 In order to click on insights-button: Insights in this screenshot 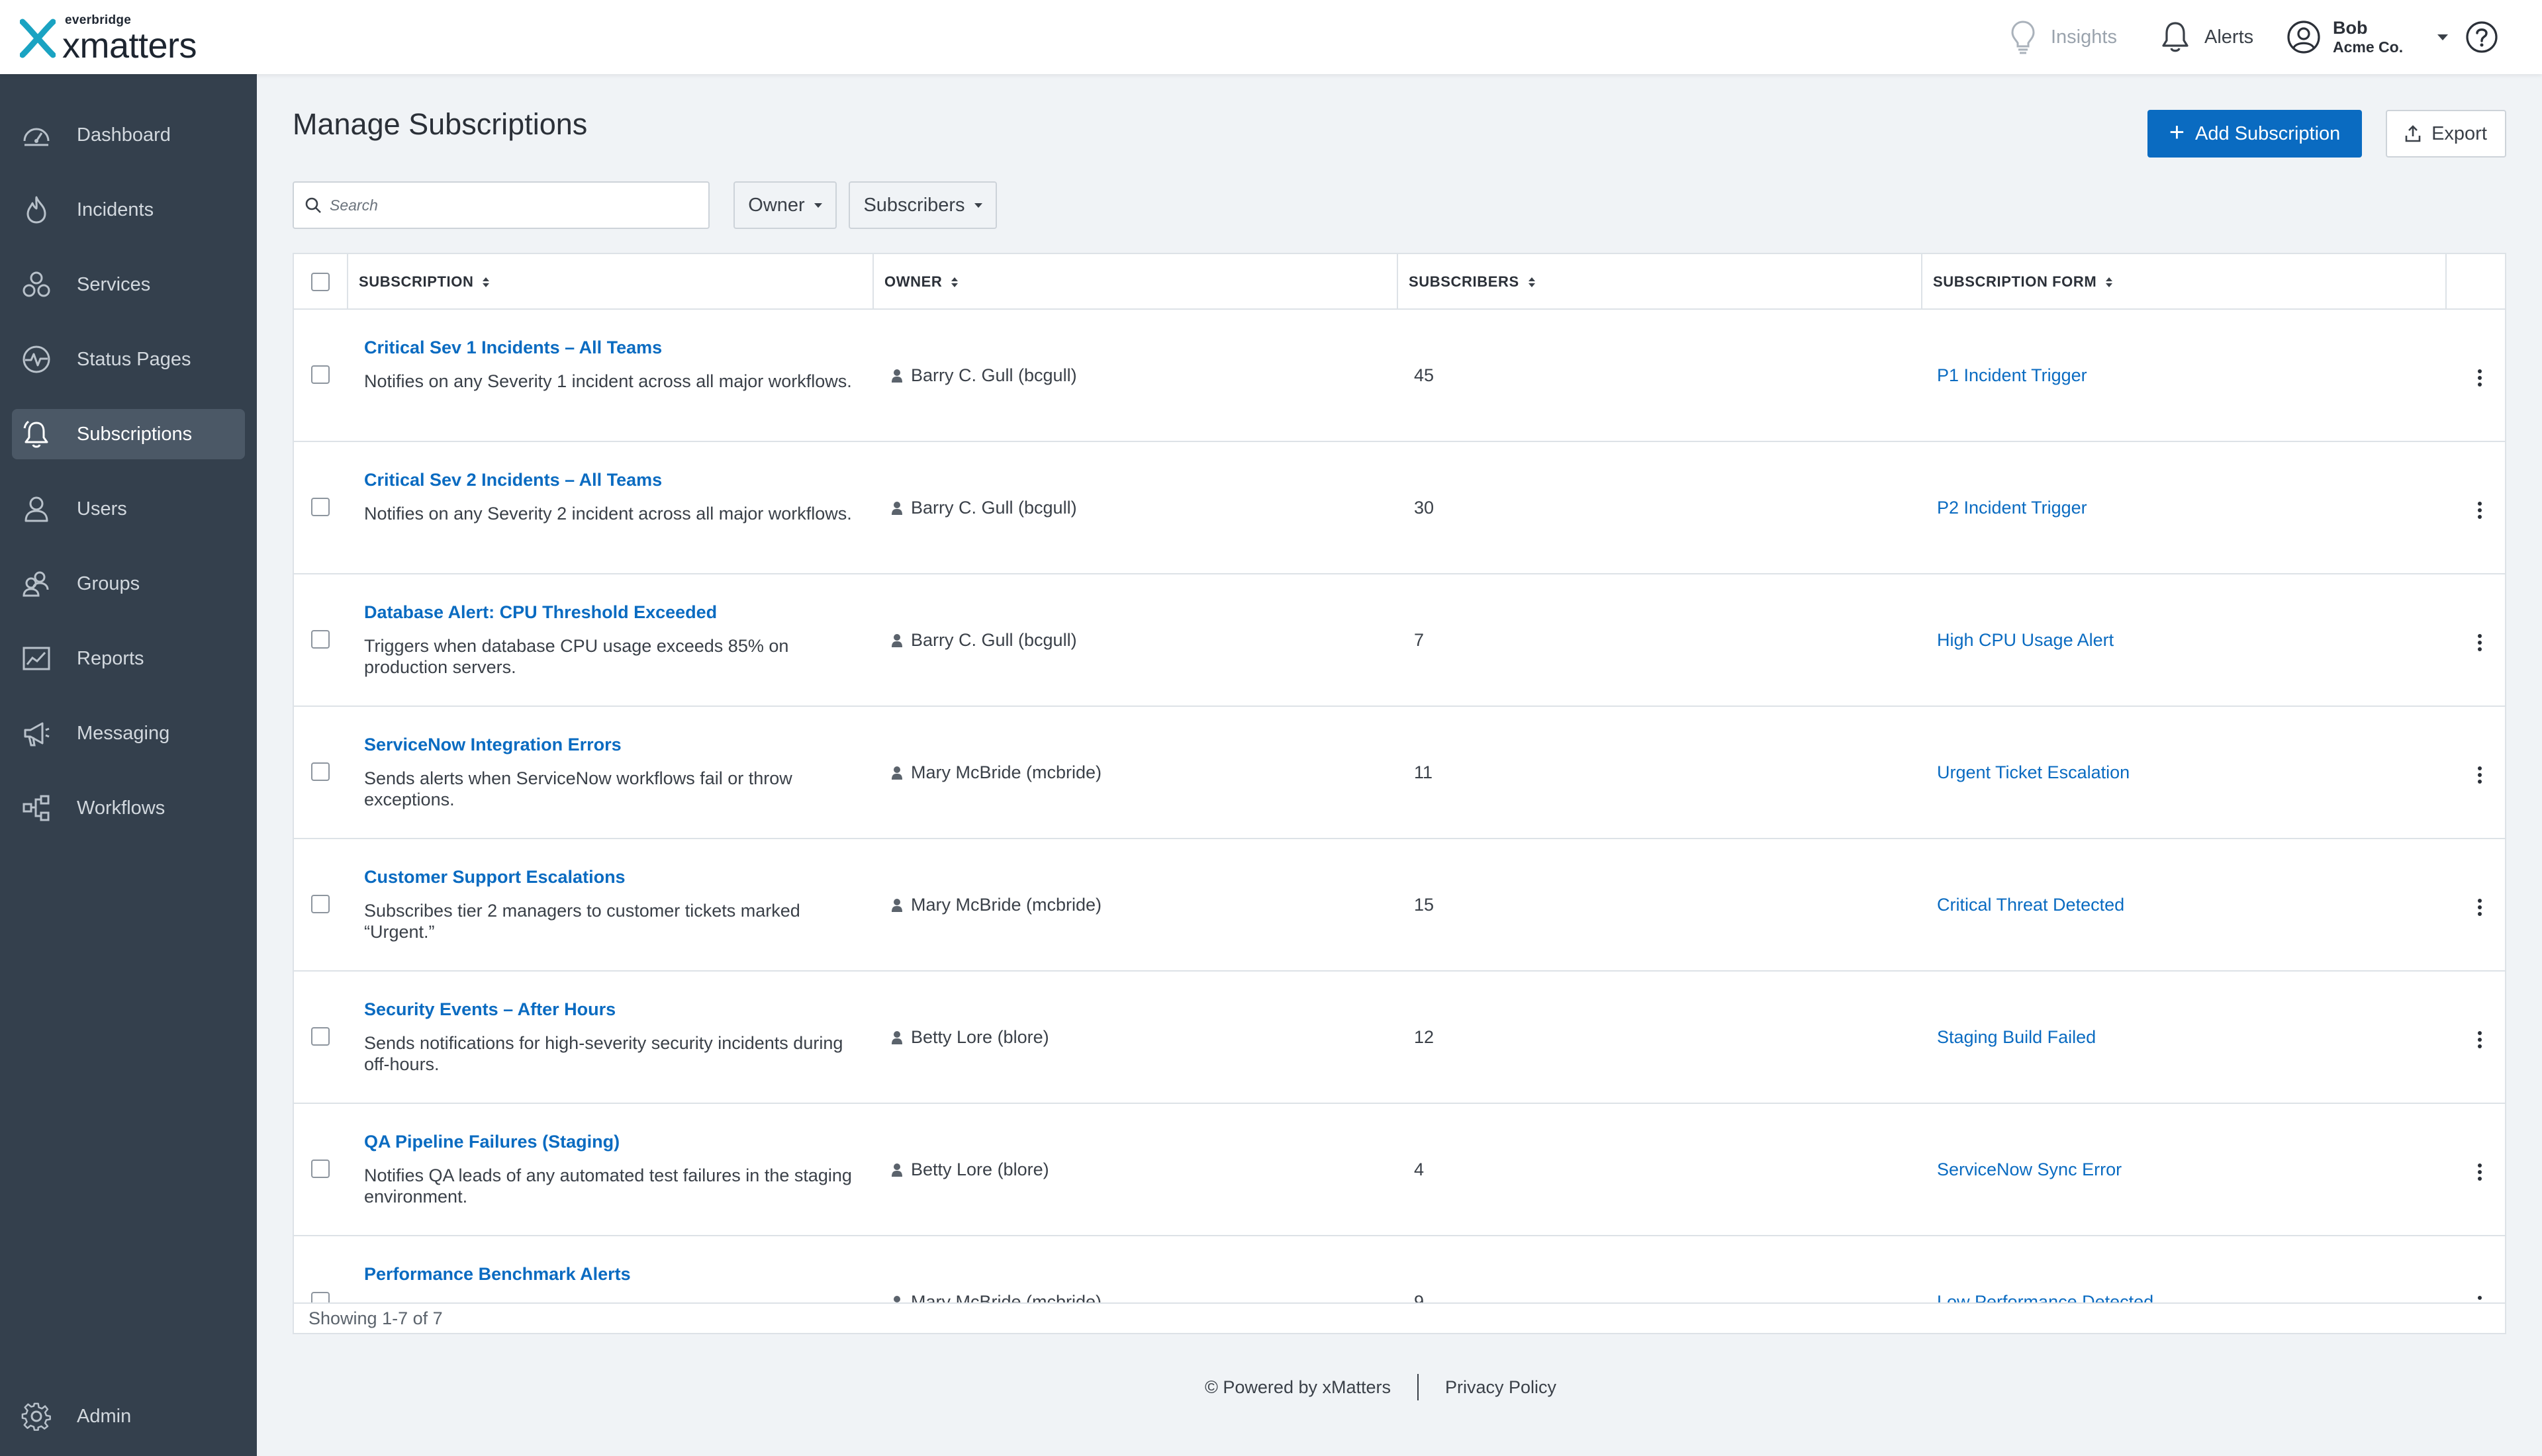, I will do `click(2063, 37)`.